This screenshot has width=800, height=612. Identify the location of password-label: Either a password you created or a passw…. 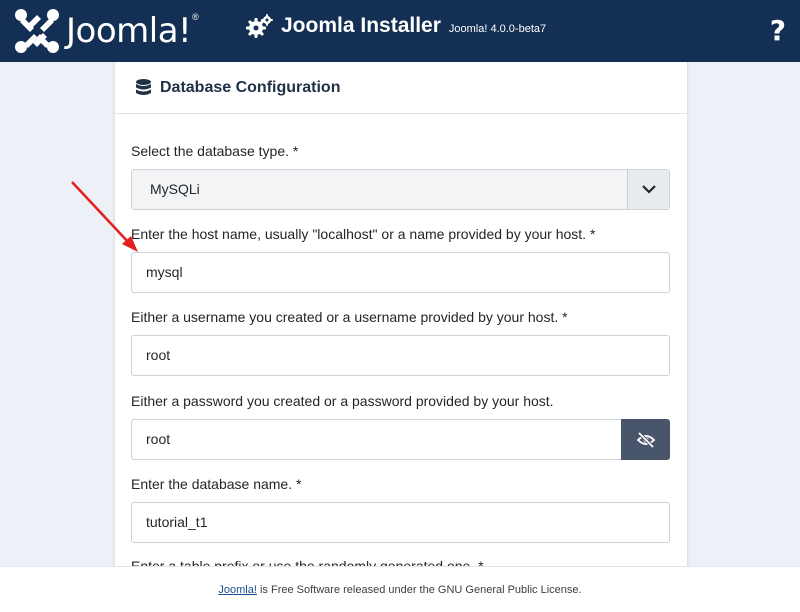
(342, 401).